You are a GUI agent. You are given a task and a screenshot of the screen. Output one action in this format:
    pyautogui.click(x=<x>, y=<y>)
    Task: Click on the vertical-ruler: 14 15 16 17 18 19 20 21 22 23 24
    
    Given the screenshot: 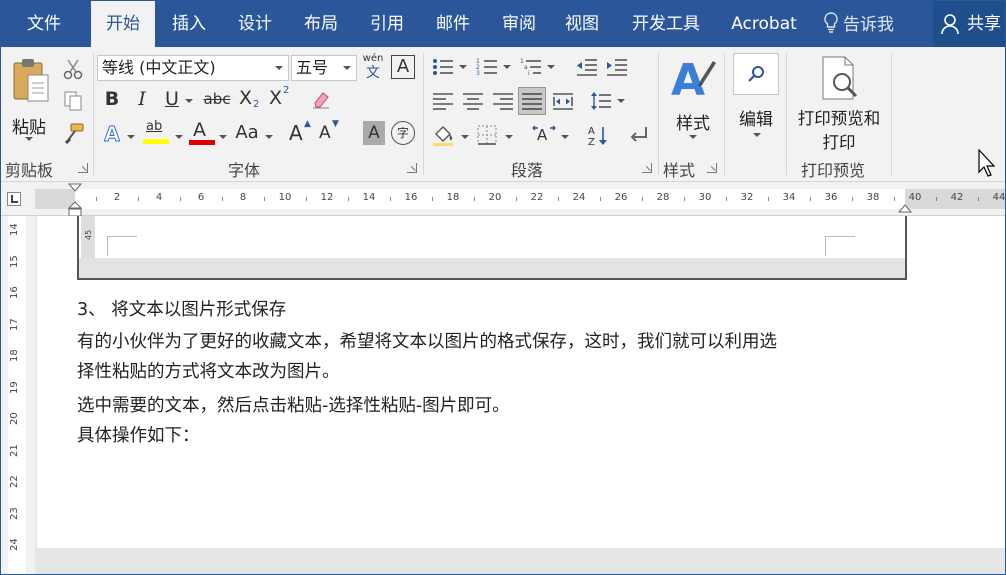 What is the action you would take?
    pyautogui.click(x=18, y=395)
    